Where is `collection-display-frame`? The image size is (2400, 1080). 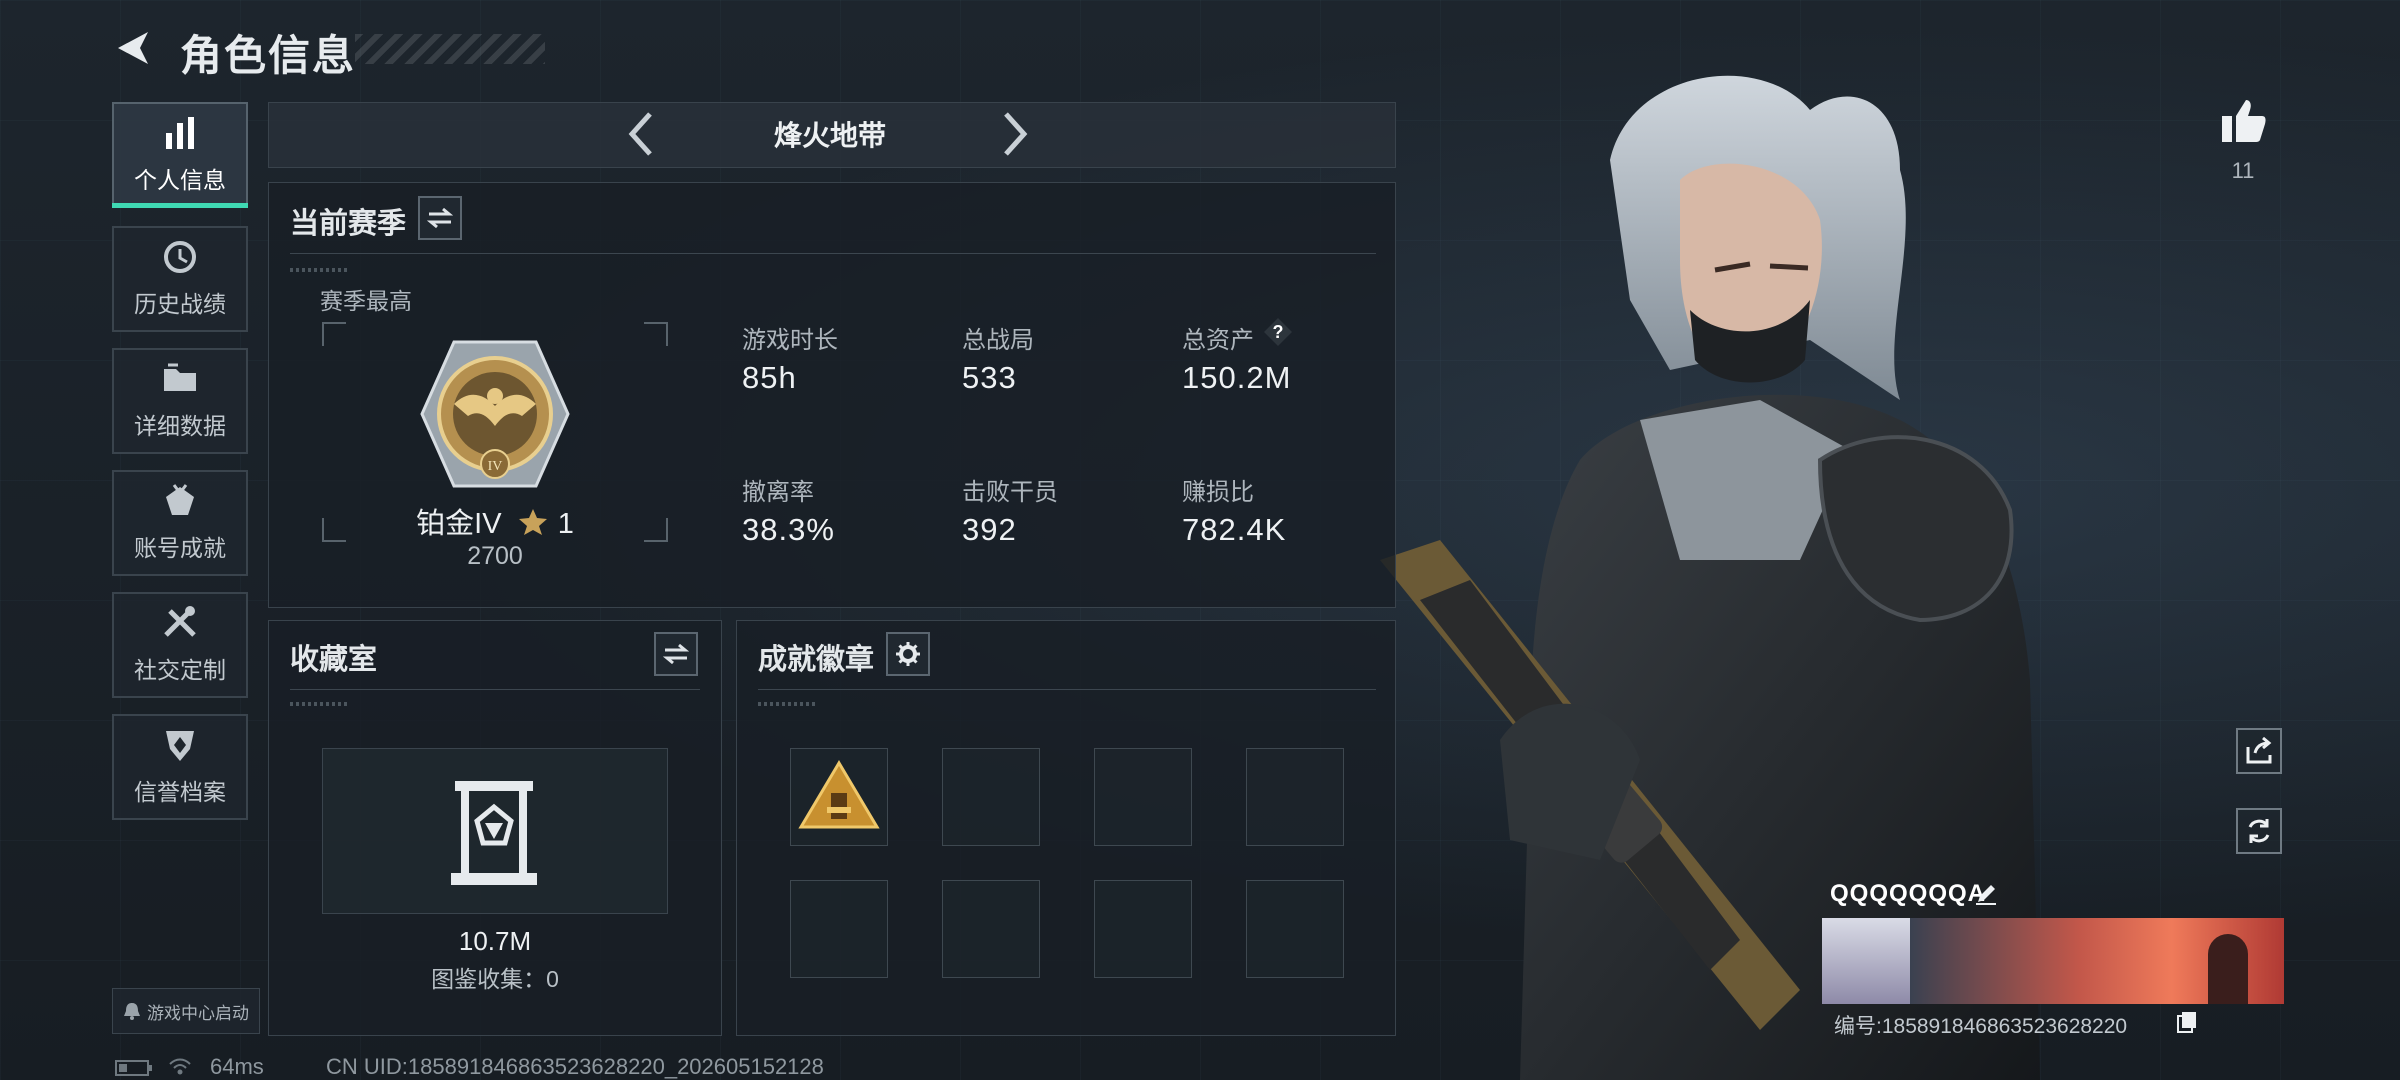
collection-display-frame is located at coordinates (495, 831).